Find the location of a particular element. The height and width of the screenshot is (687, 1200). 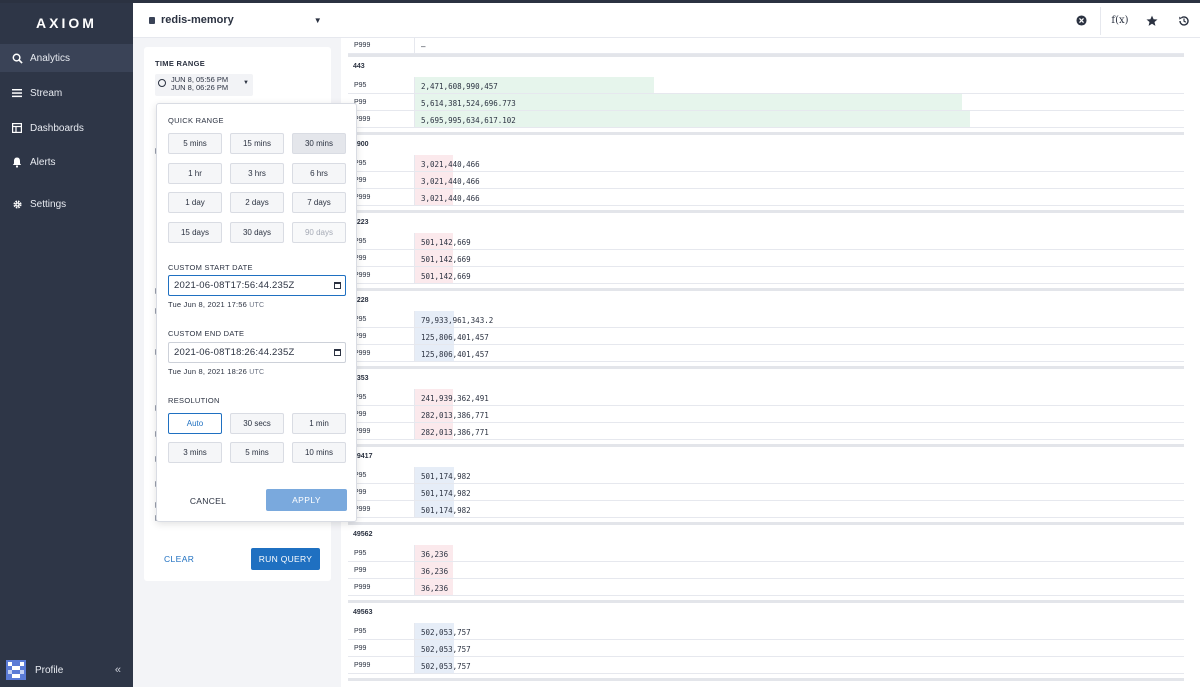

quick-range-option: 15 days is located at coordinates (195, 232).